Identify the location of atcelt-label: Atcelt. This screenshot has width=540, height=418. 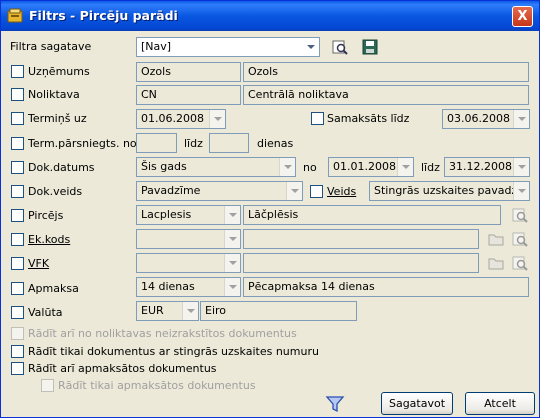
(500, 403).